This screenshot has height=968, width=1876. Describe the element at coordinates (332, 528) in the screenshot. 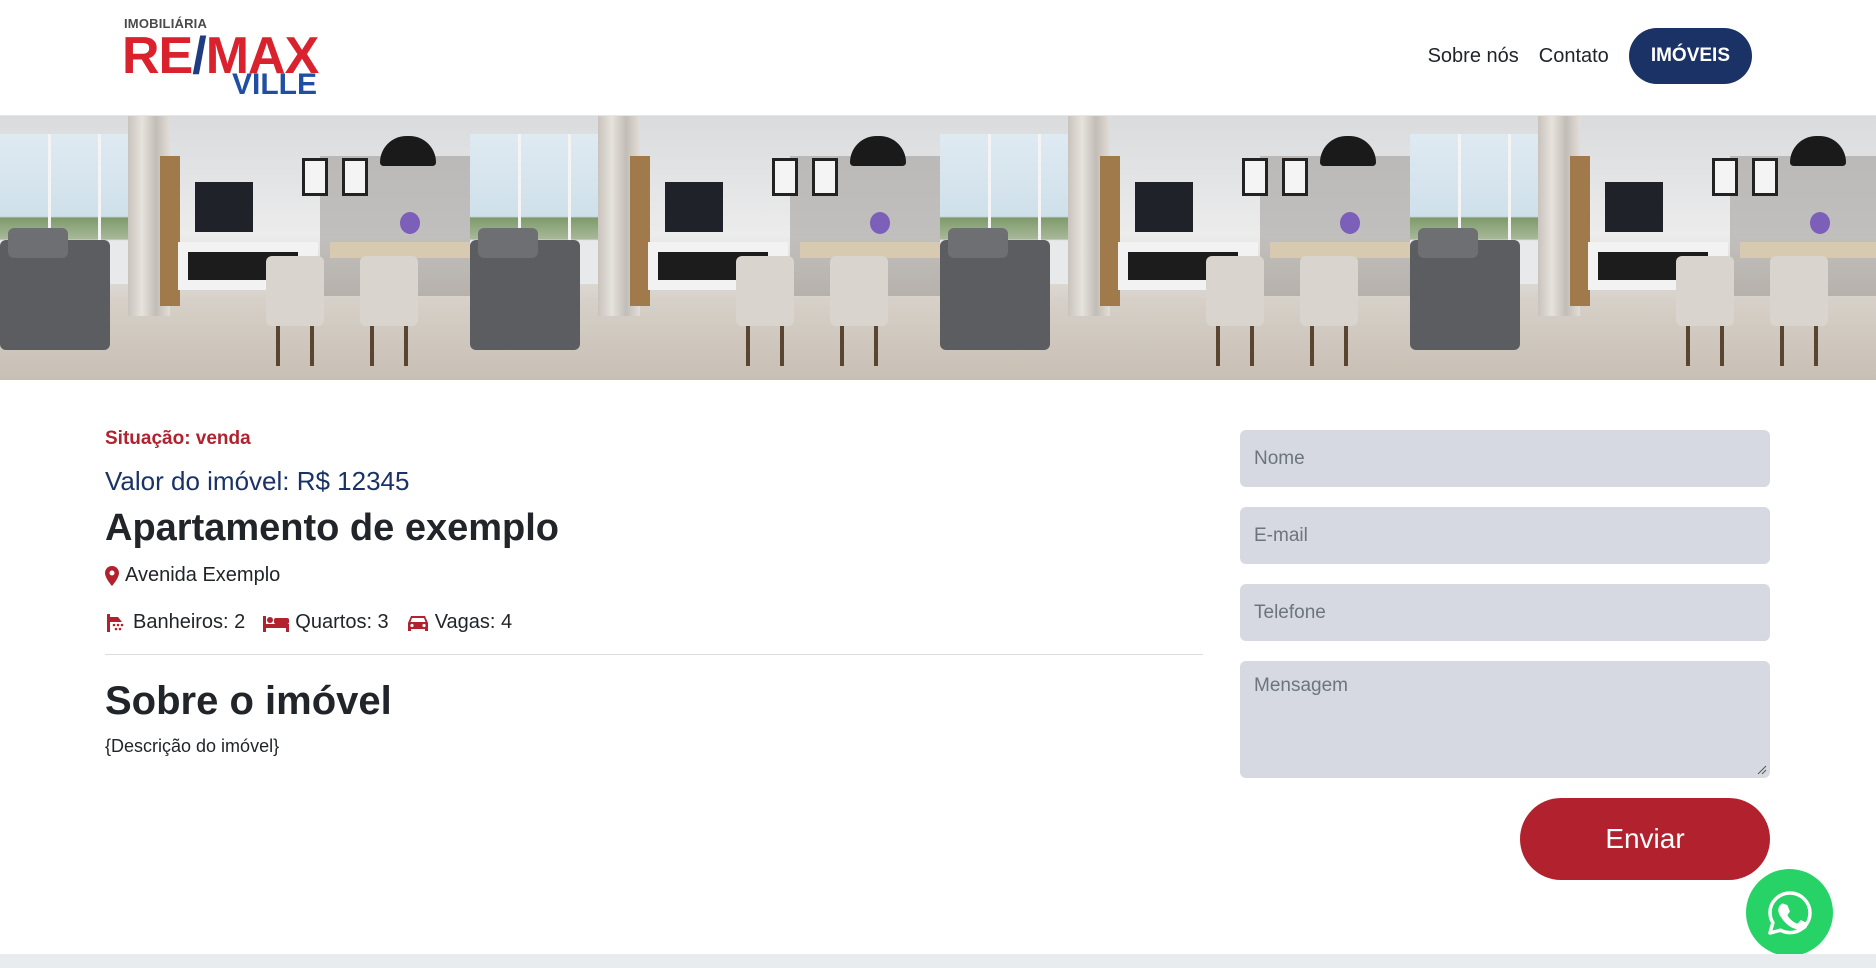

I see `property-title: Apartamento de exemplo` at that location.